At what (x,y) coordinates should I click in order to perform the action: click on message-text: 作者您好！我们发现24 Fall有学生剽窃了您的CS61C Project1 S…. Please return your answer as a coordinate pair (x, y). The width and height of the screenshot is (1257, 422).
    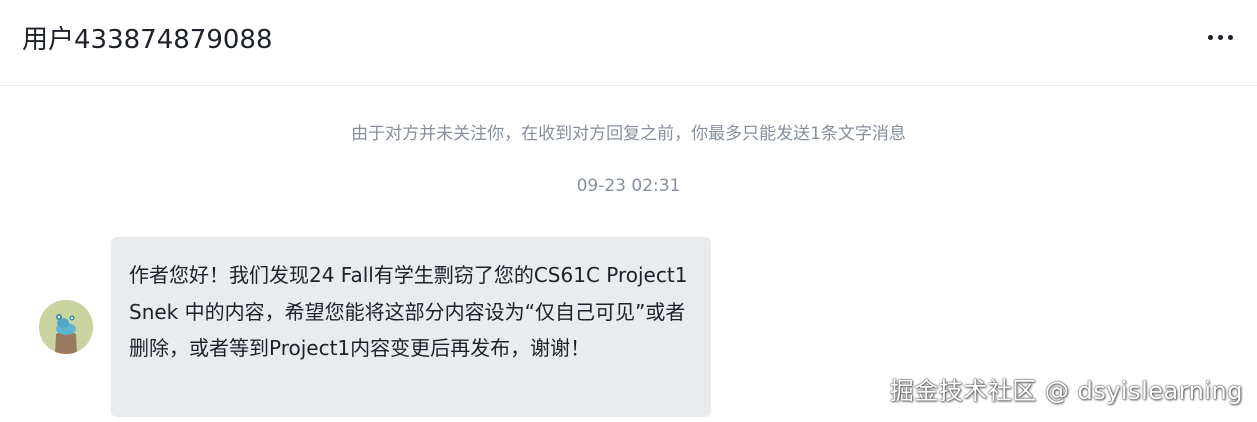
    Looking at the image, I should click on (408, 311).